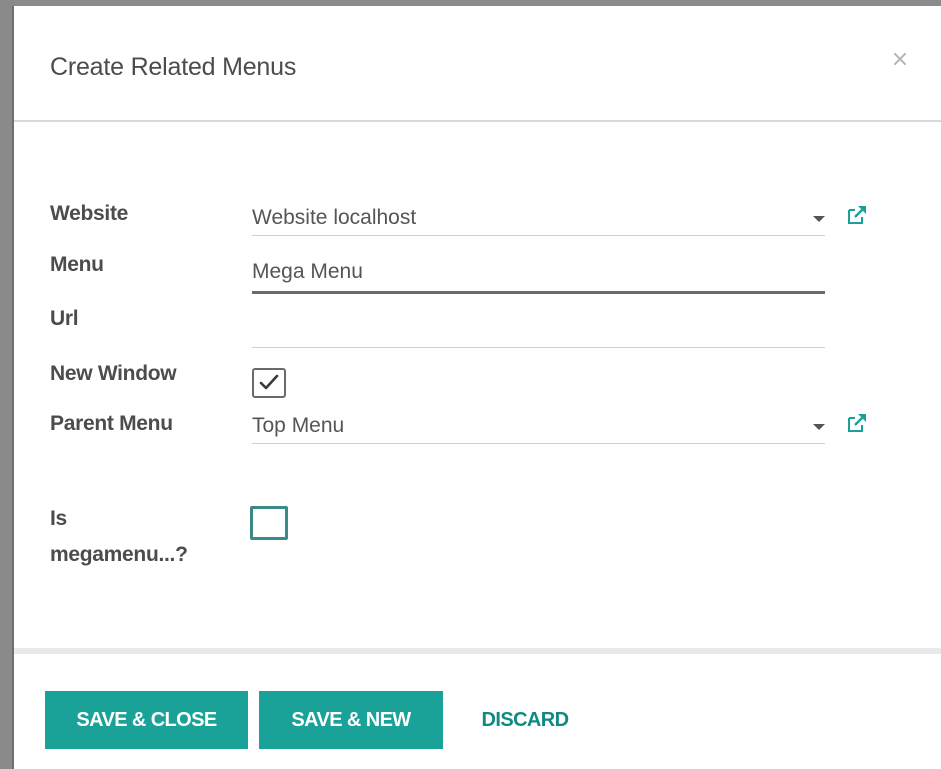  I want to click on parent-menu-label: Parent Menu, so click(111, 423).